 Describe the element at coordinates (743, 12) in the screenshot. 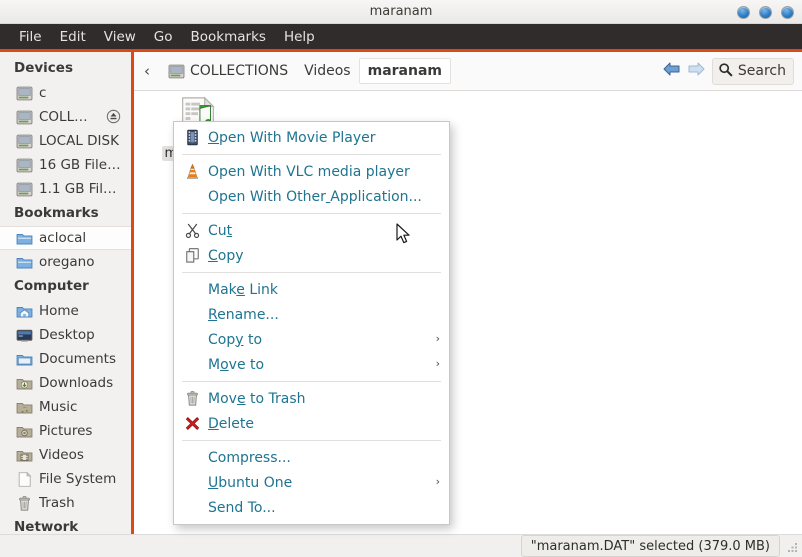

I see `minimize-button` at that location.